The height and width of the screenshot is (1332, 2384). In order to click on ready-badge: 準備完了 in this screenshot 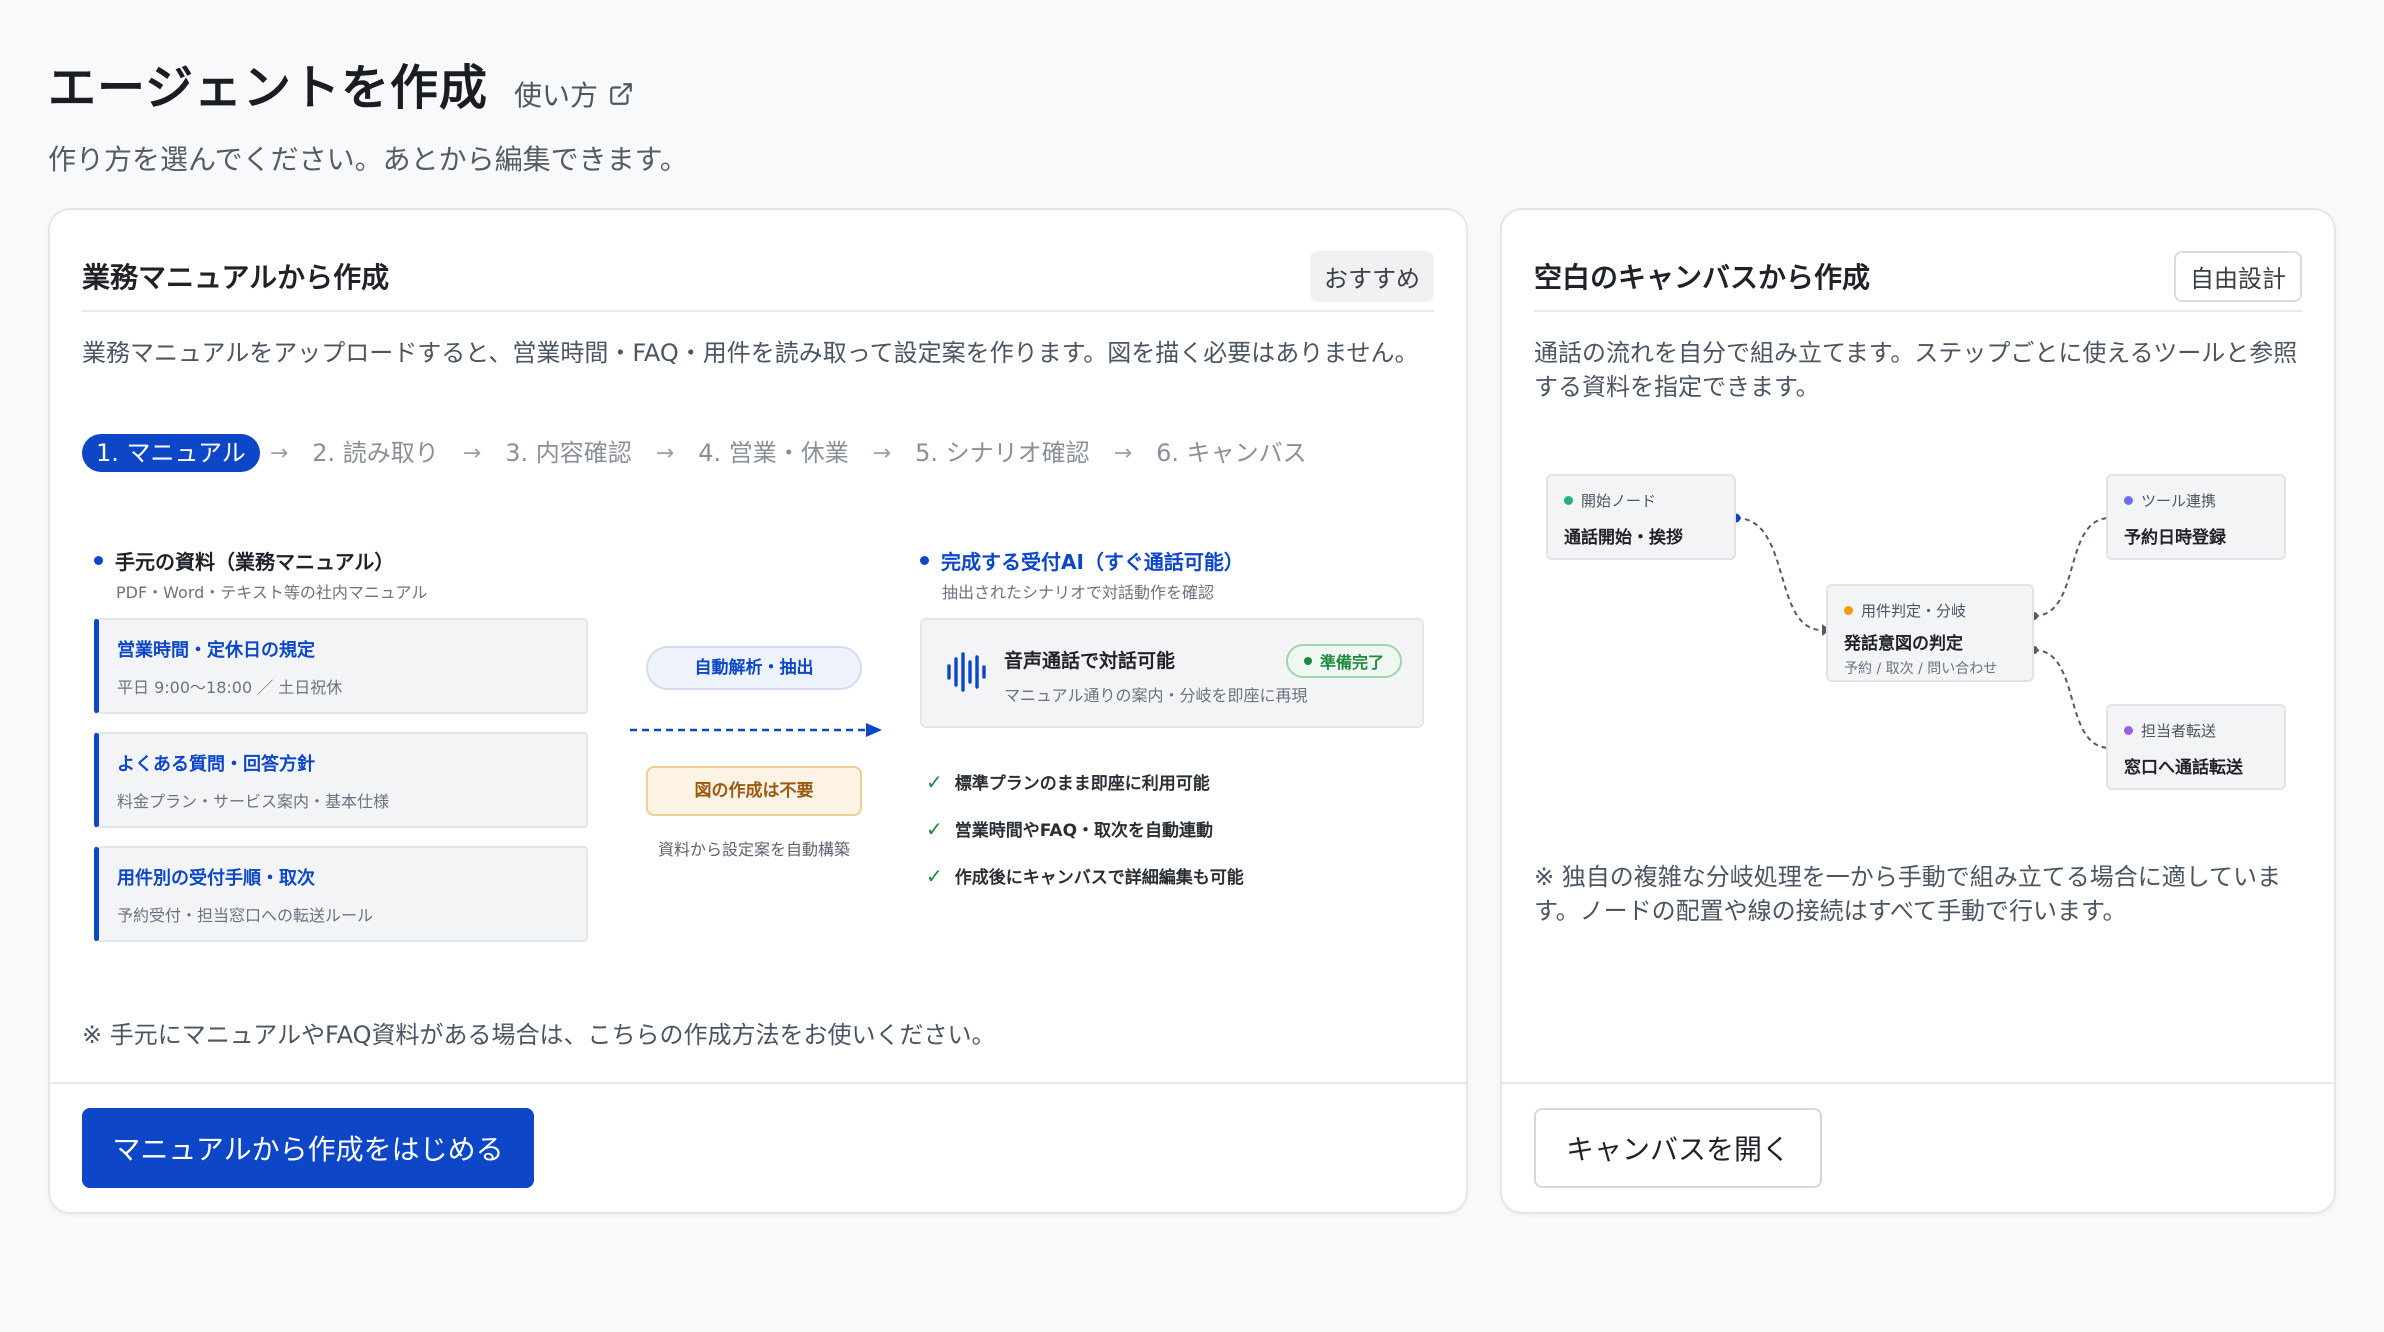, I will do `click(1343, 661)`.